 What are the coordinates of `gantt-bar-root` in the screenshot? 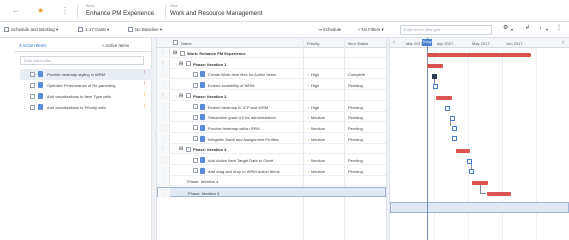 It's located at (479, 55).